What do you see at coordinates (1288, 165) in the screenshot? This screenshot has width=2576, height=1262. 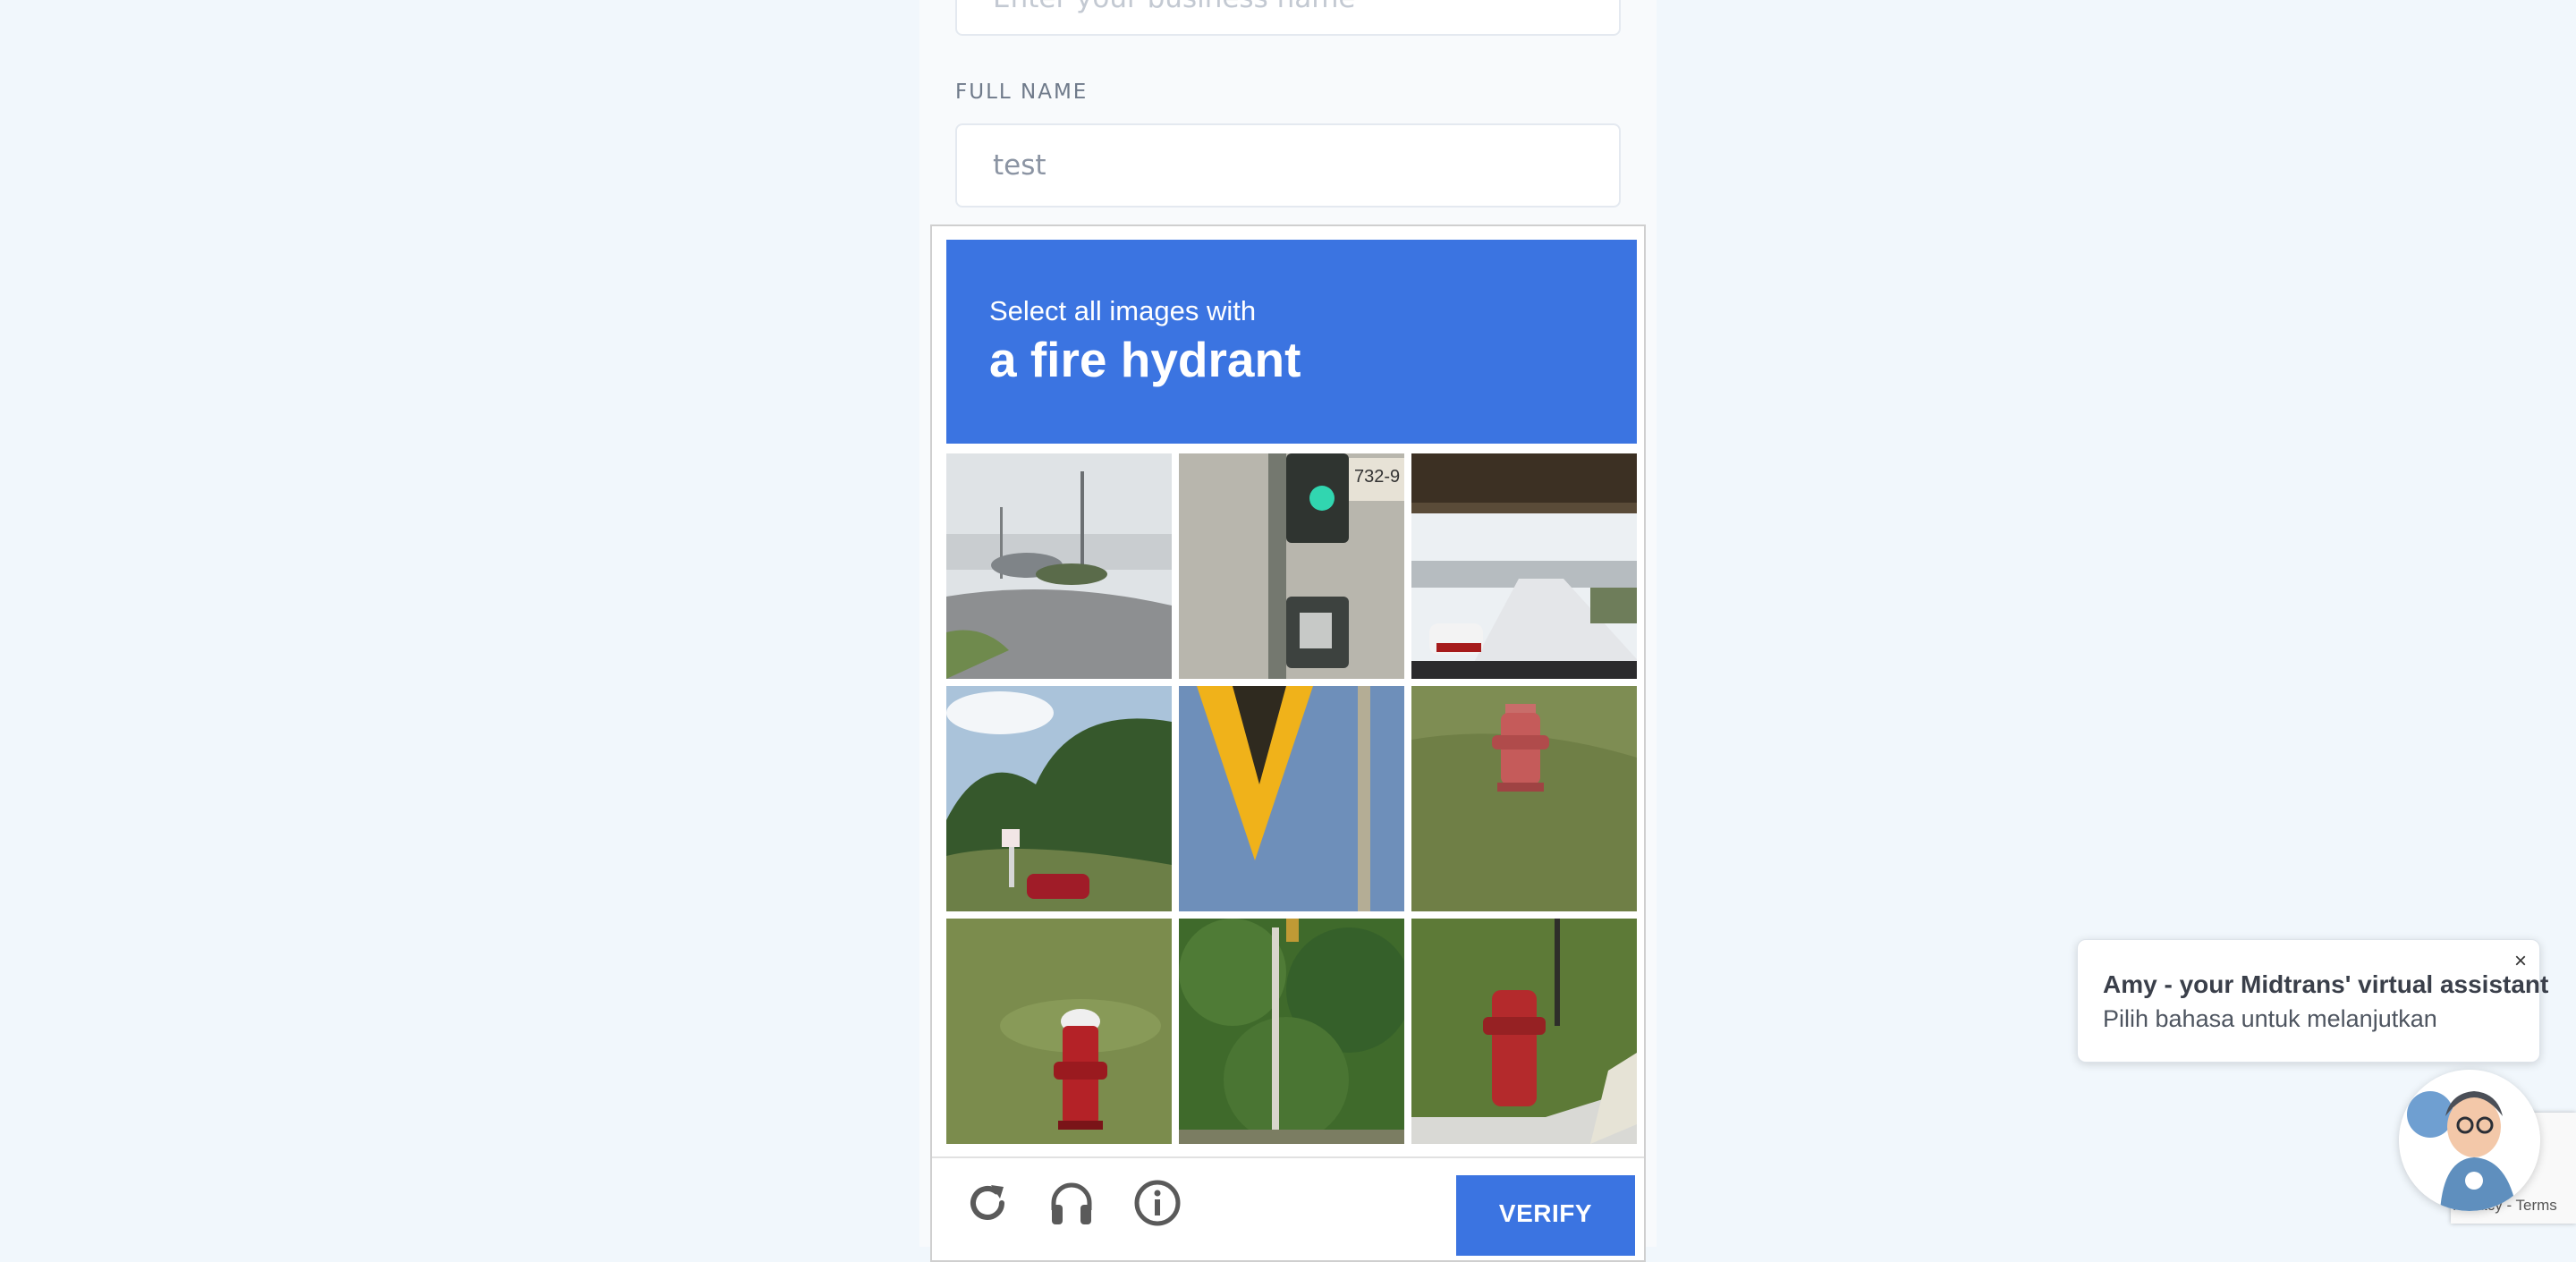 I see `full-name-input: test` at bounding box center [1288, 165].